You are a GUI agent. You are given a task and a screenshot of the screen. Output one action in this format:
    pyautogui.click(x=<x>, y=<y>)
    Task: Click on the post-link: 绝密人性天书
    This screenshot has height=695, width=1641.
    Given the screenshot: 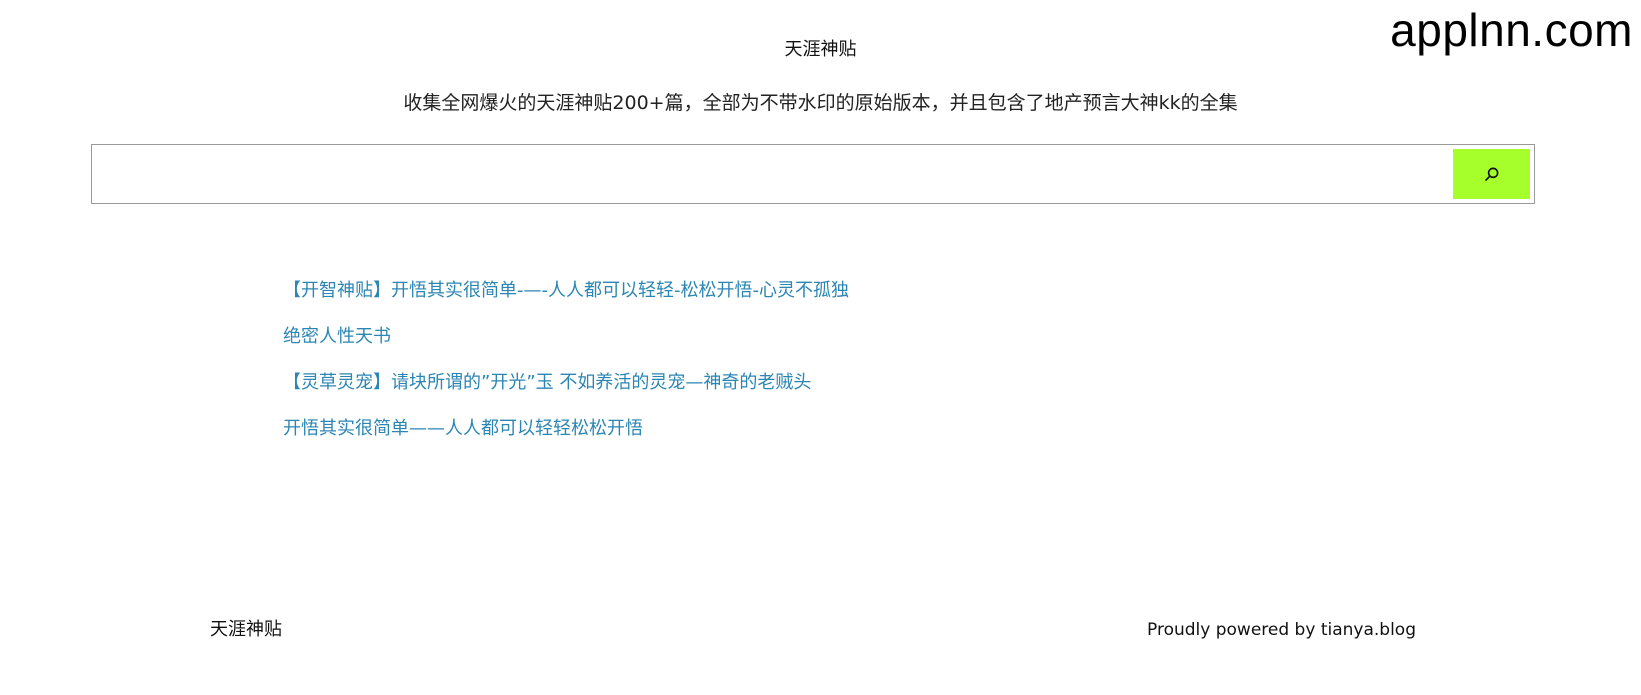 What is the action you would take?
    pyautogui.click(x=337, y=336)
    